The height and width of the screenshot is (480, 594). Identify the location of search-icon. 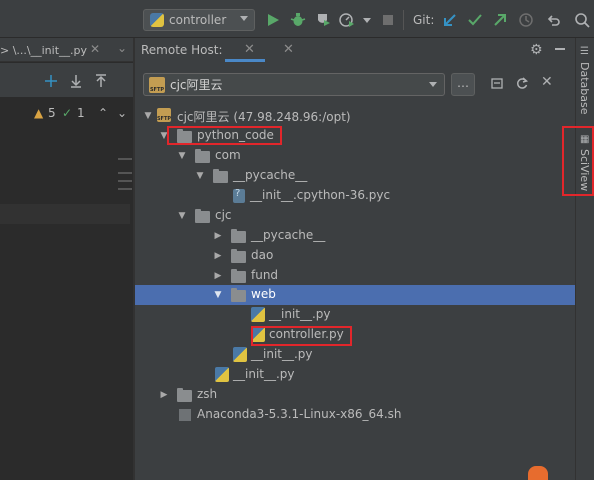
(582, 20).